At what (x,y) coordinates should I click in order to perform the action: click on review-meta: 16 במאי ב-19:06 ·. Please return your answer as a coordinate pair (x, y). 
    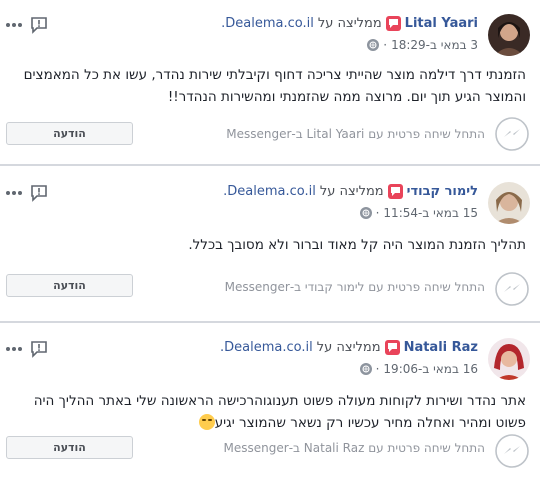
    Looking at the image, I should click on (418, 369).